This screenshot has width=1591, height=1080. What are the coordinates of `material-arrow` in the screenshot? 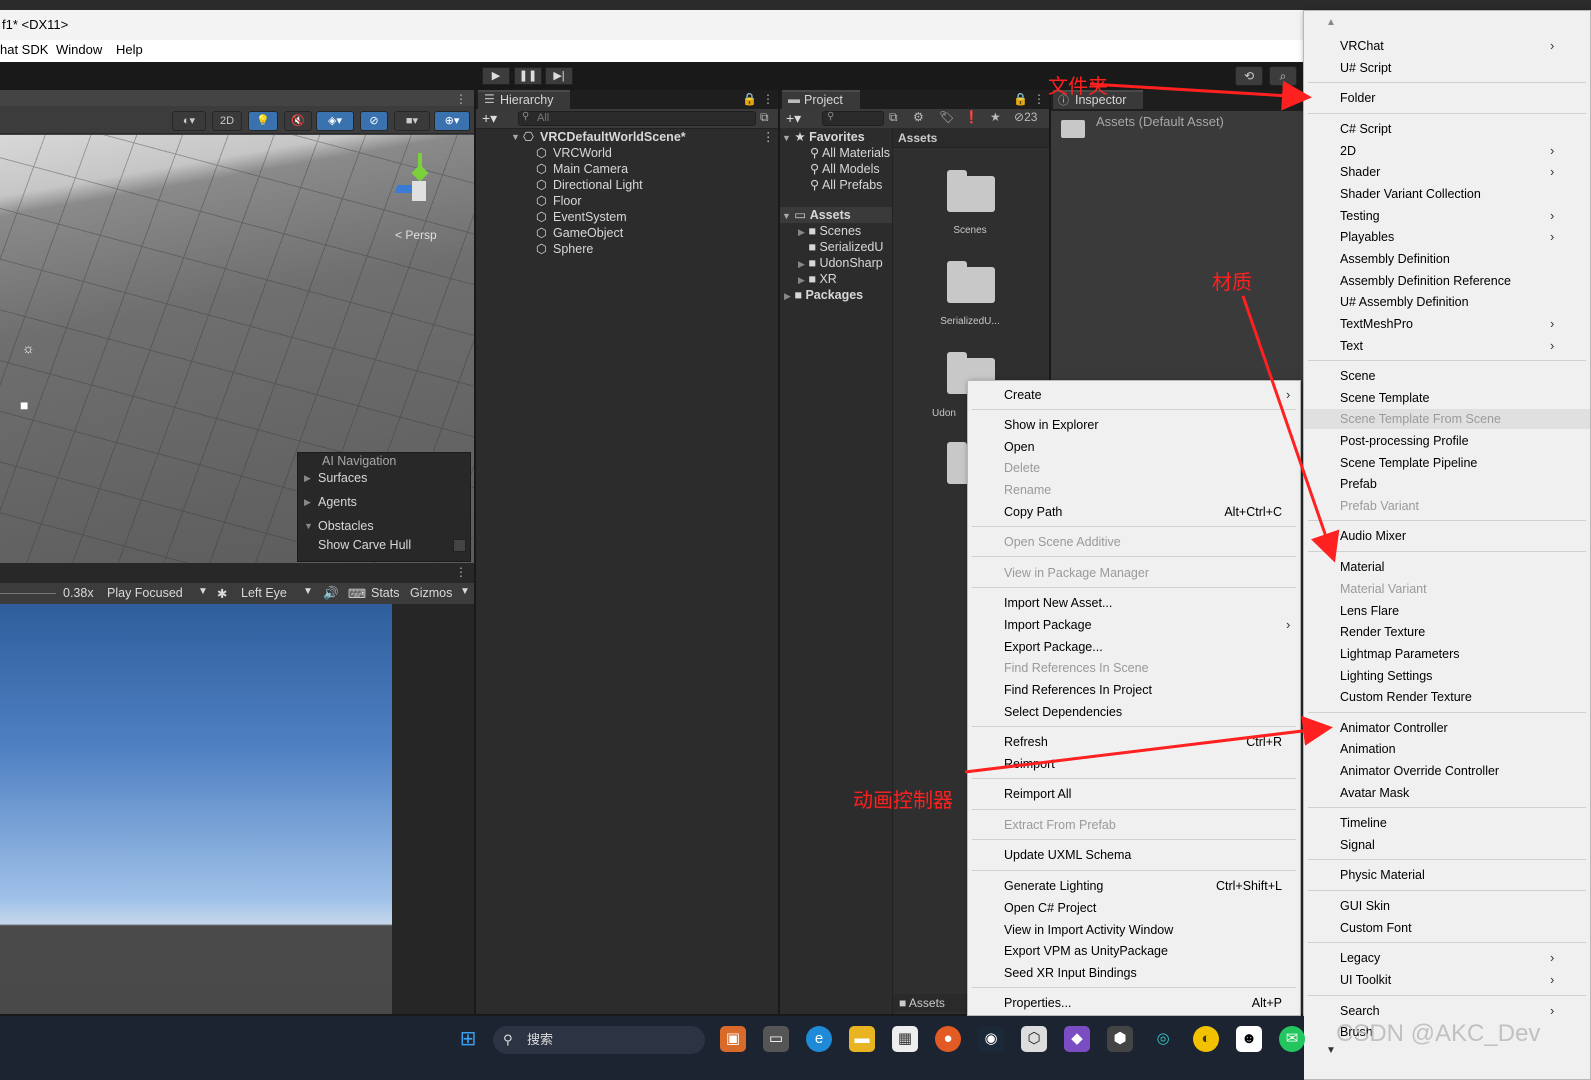 It's located at (1290, 429).